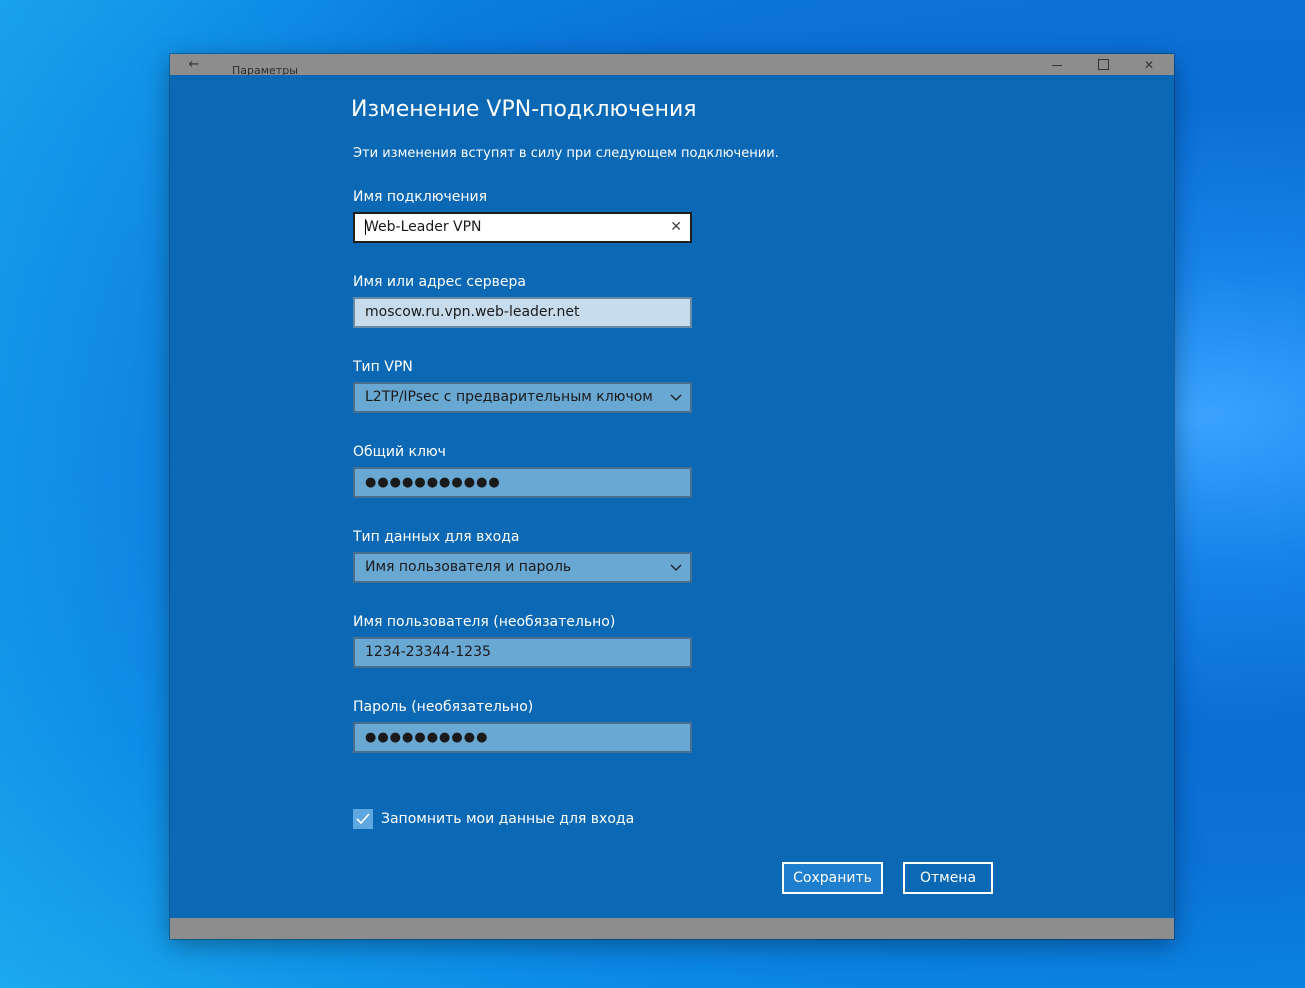 Image resolution: width=1305 pixels, height=988 pixels. I want to click on username-input: 1234-23344-1235, so click(522, 652).